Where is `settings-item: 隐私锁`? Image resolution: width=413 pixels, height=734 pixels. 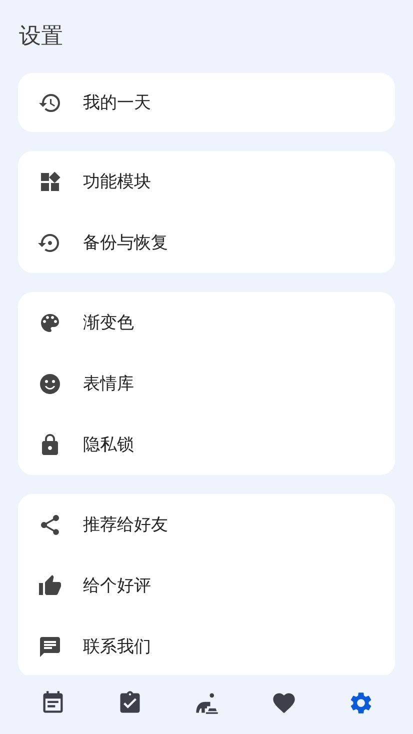
settings-item: 隐私锁 is located at coordinates (206, 444).